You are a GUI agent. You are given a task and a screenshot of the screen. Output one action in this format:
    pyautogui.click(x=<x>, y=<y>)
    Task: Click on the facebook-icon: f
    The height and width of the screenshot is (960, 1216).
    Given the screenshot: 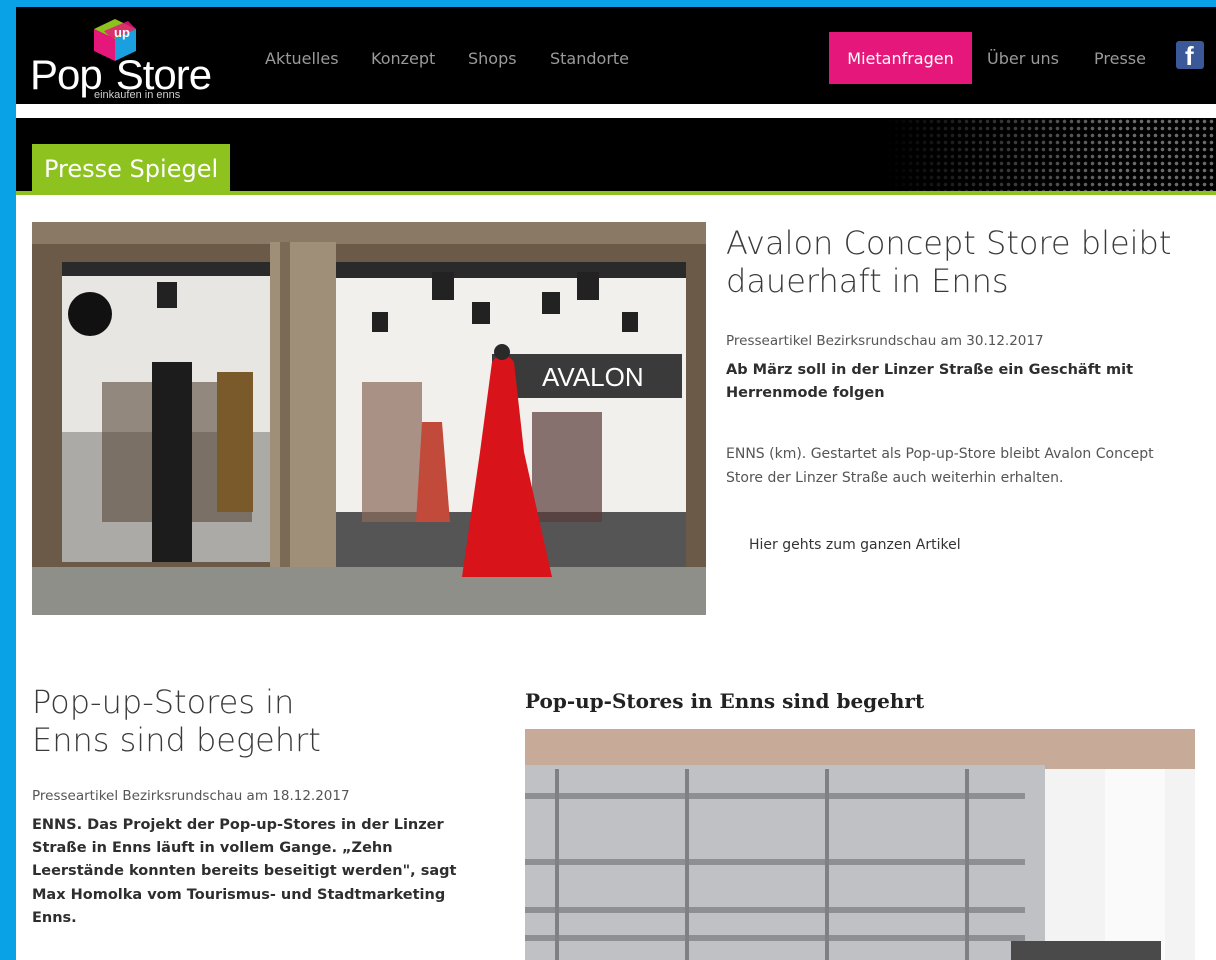 What is the action you would take?
    pyautogui.click(x=1190, y=55)
    